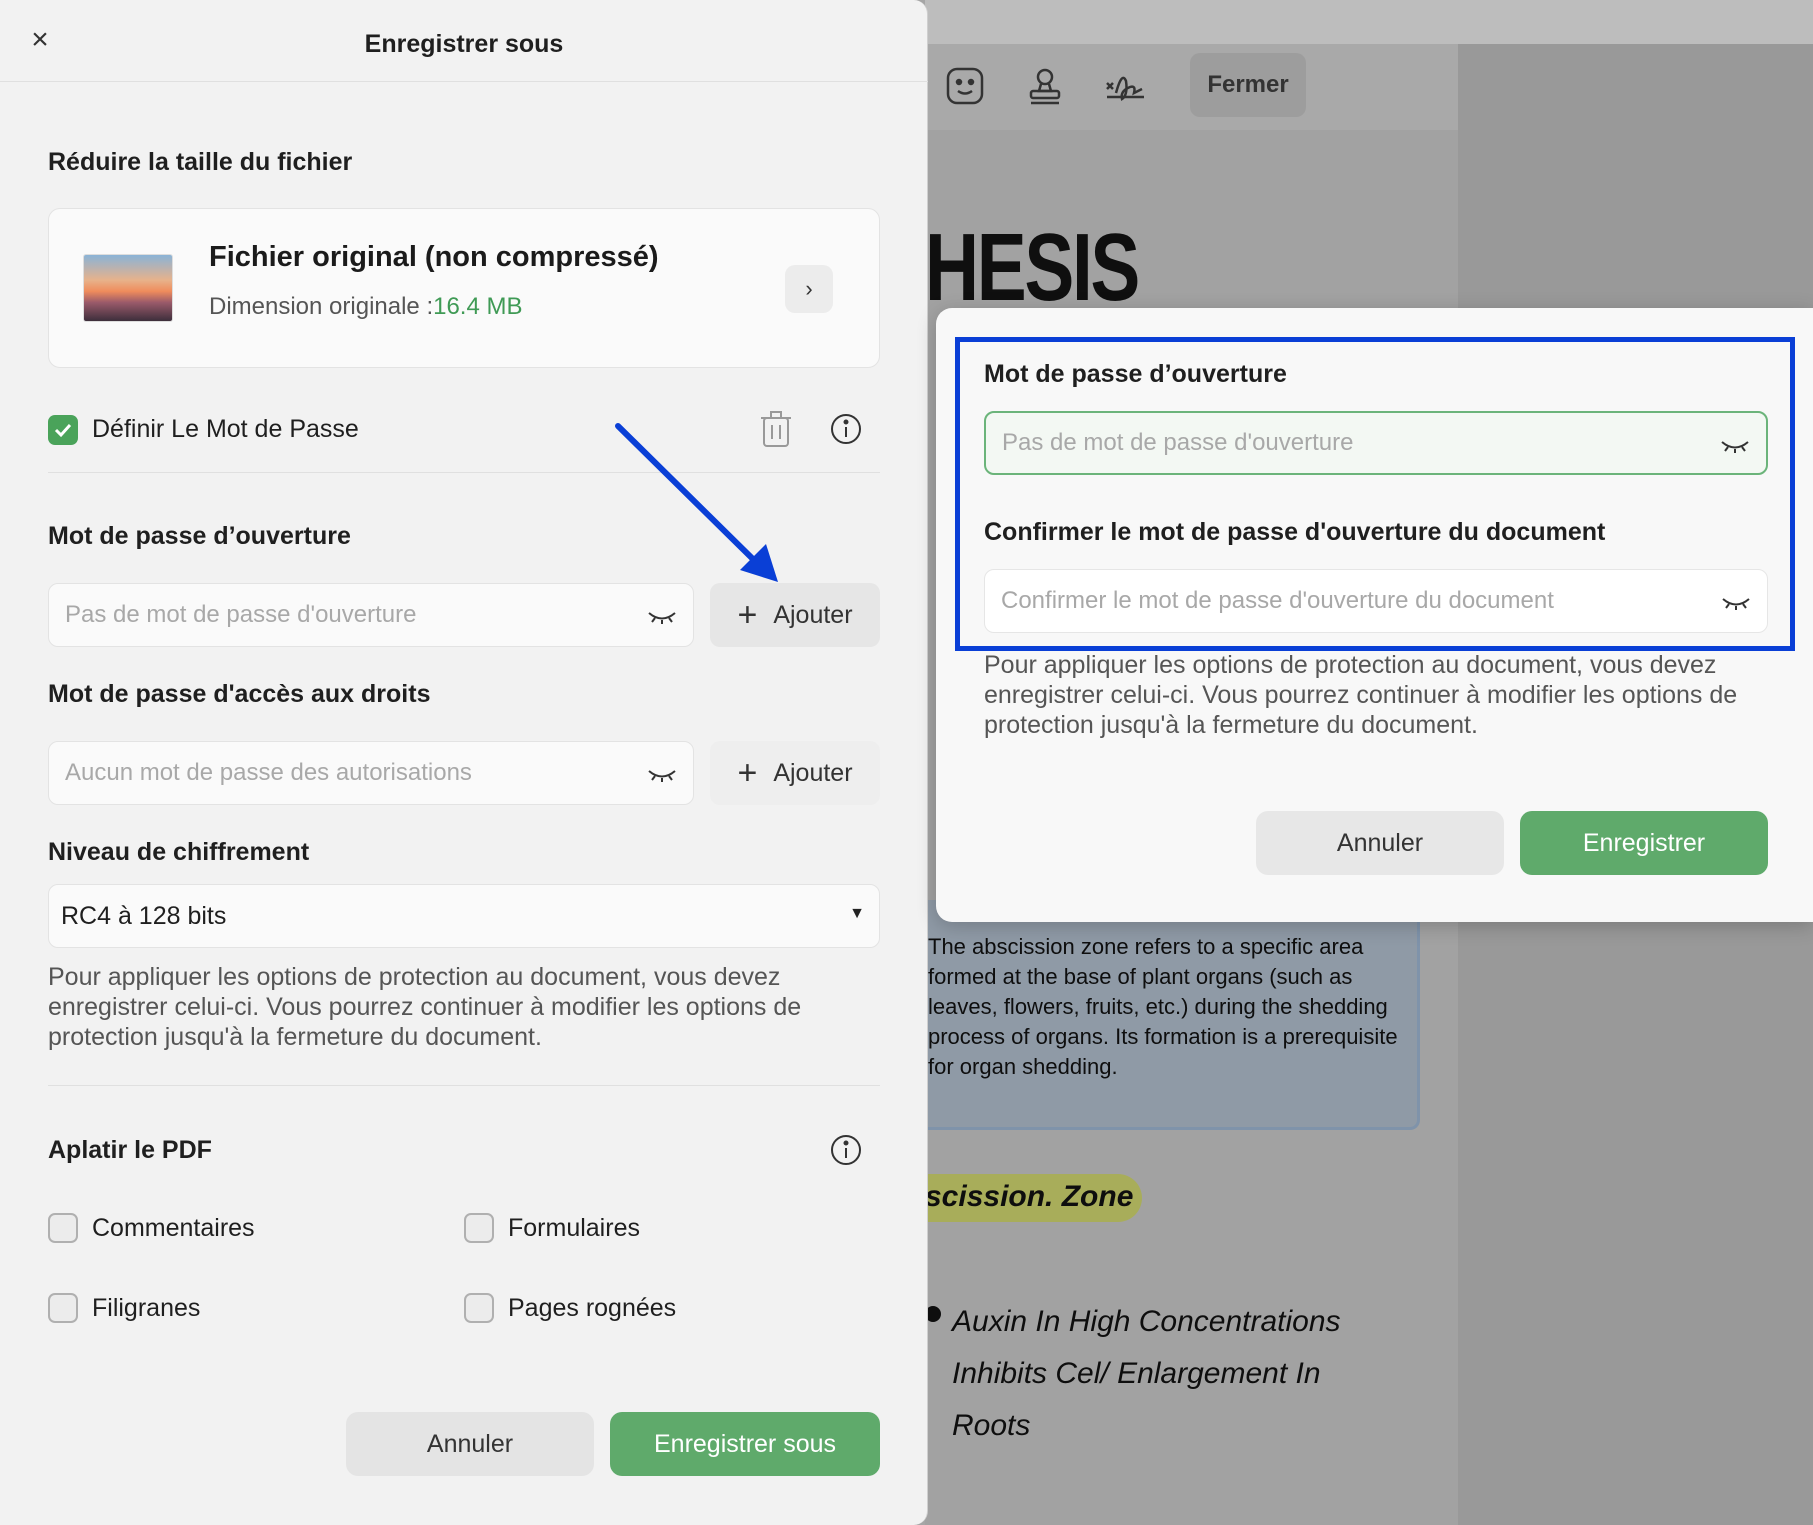 The height and width of the screenshot is (1525, 1813). What do you see at coordinates (268, 772) in the screenshot?
I see `rights-password-placeholder: Aucun mot de passe des autorisations` at bounding box center [268, 772].